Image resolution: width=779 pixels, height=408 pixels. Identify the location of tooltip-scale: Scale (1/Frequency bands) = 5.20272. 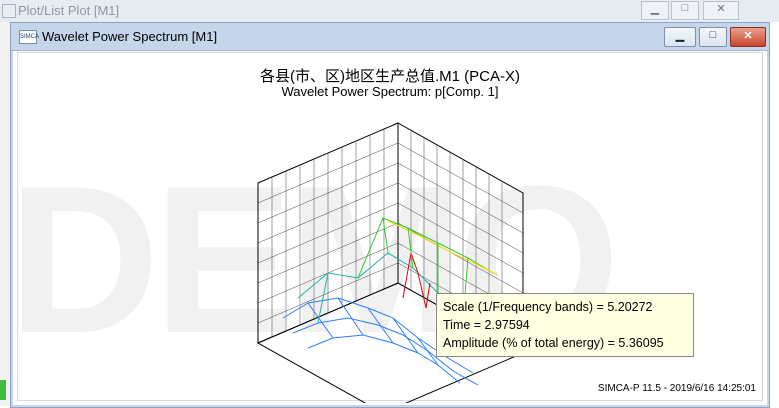
(548, 307).